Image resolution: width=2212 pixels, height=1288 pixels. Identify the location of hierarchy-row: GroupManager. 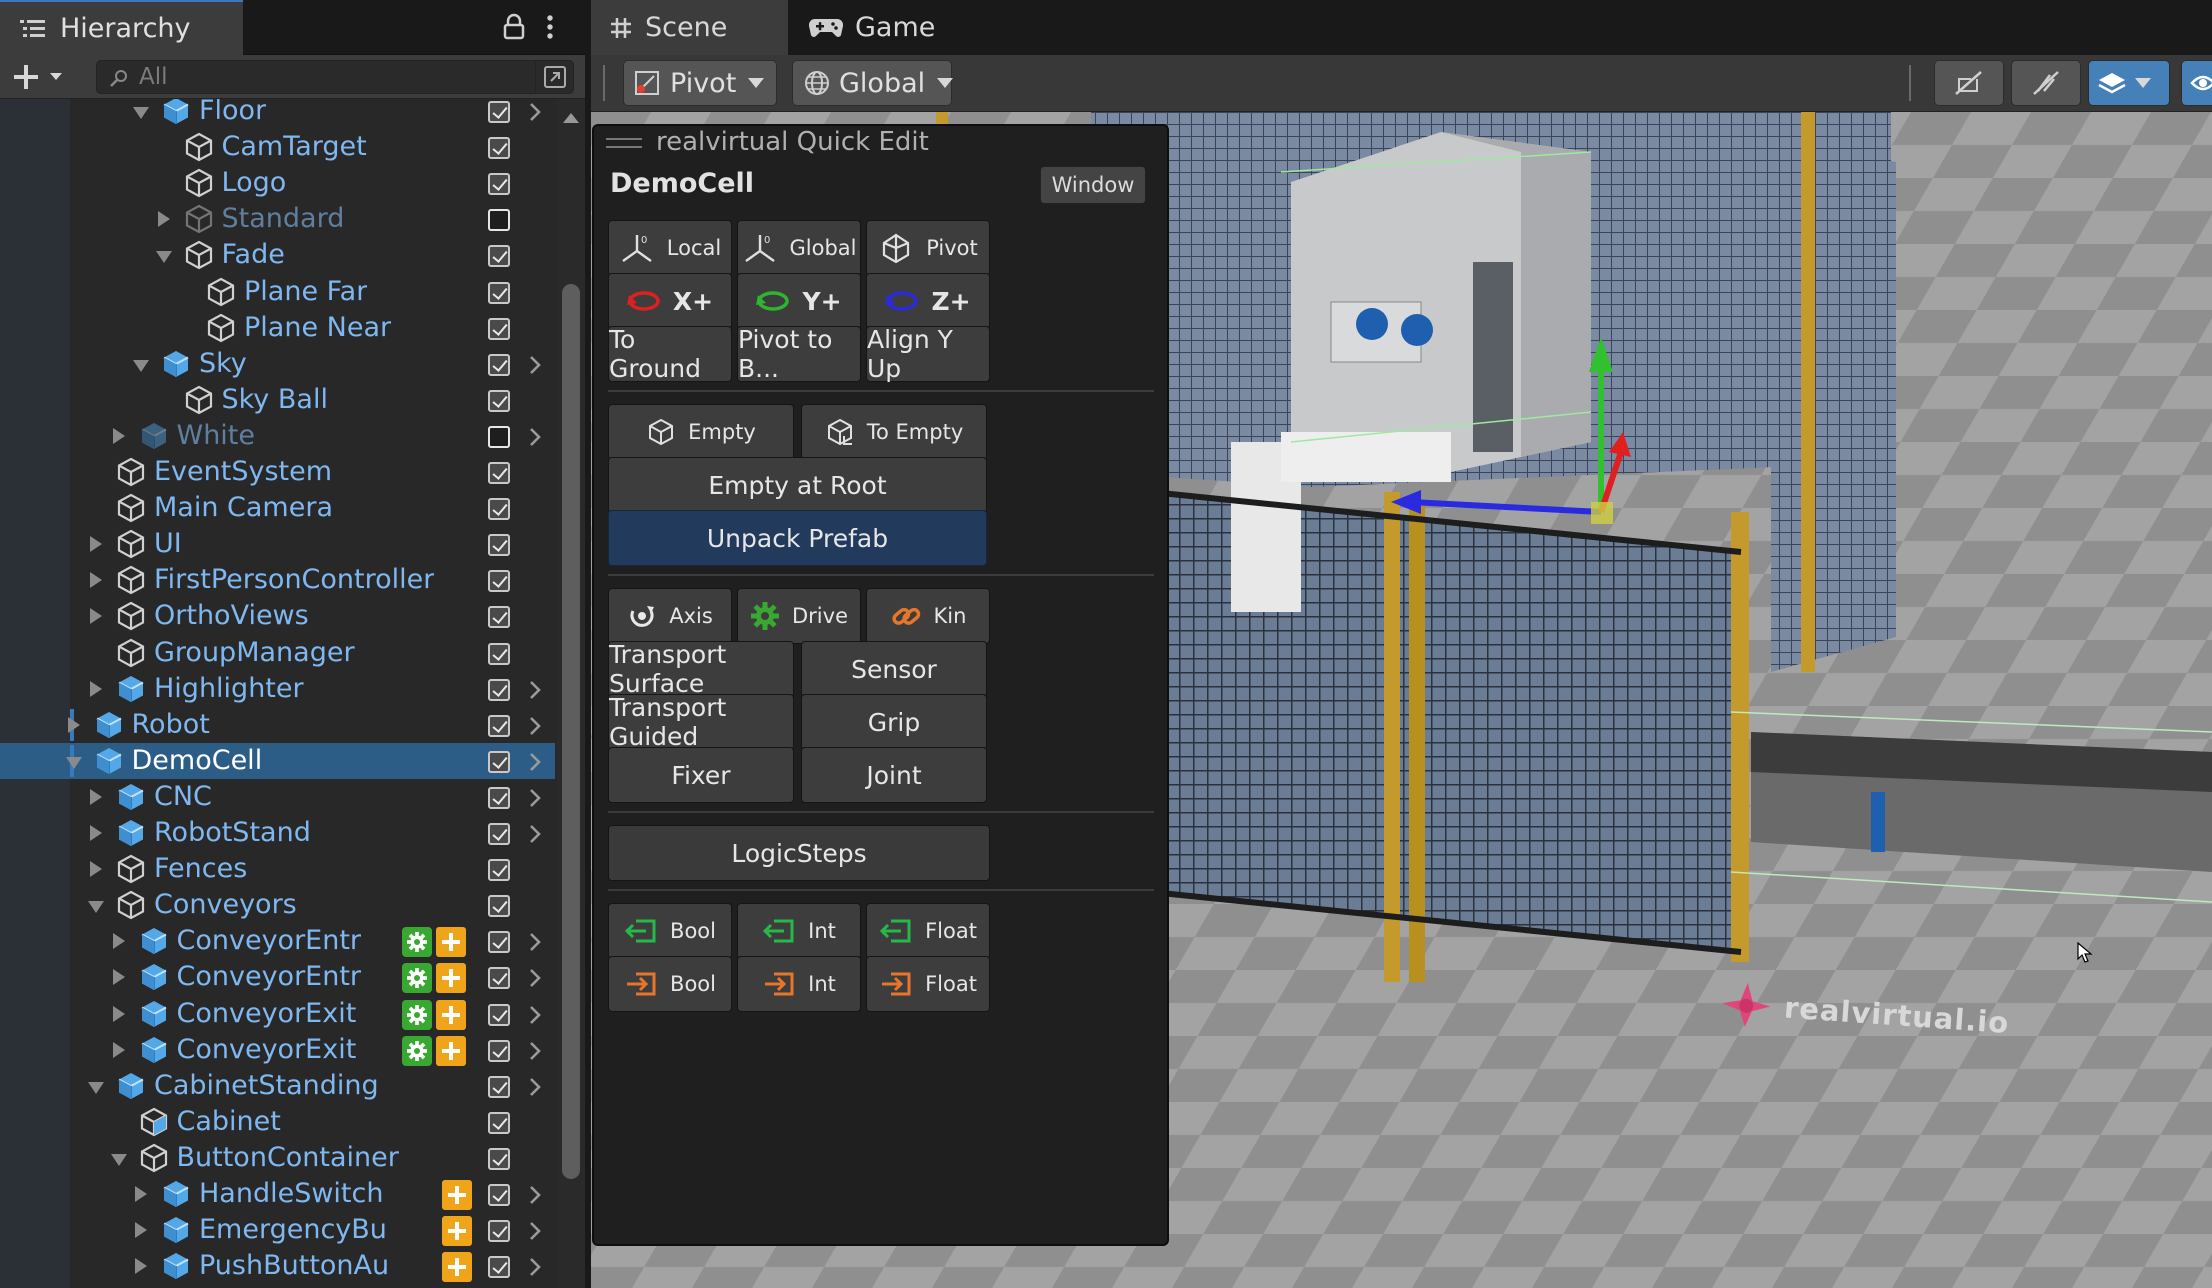
(277, 653).